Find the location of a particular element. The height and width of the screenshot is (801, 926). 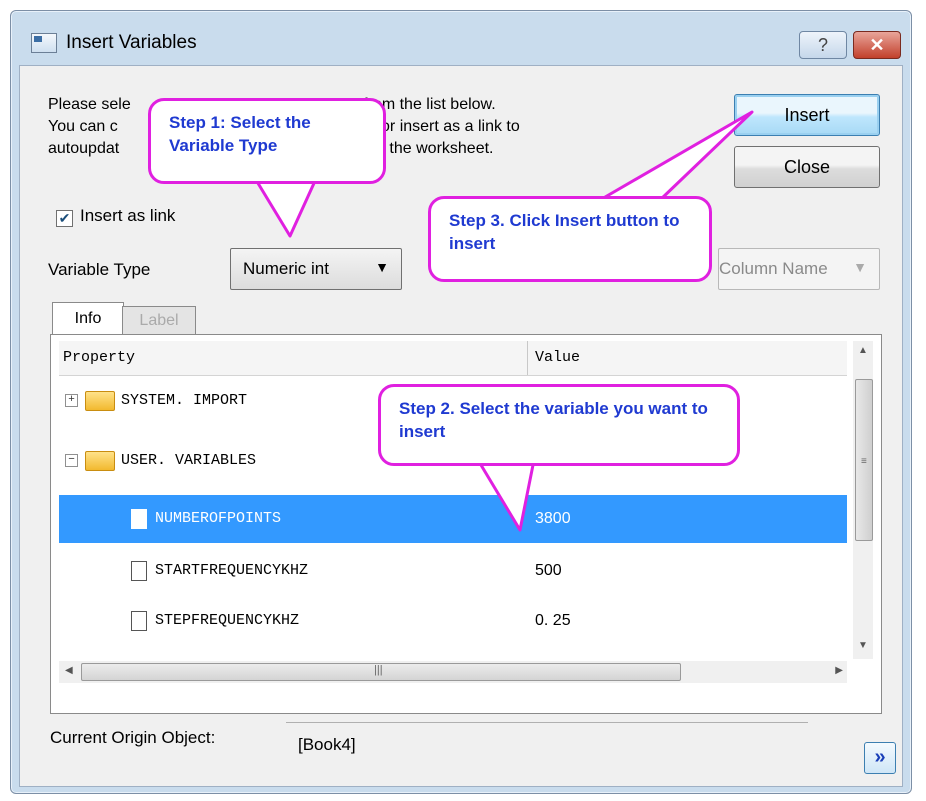

row-name: USER. VARIABLES is located at coordinates (189, 460).